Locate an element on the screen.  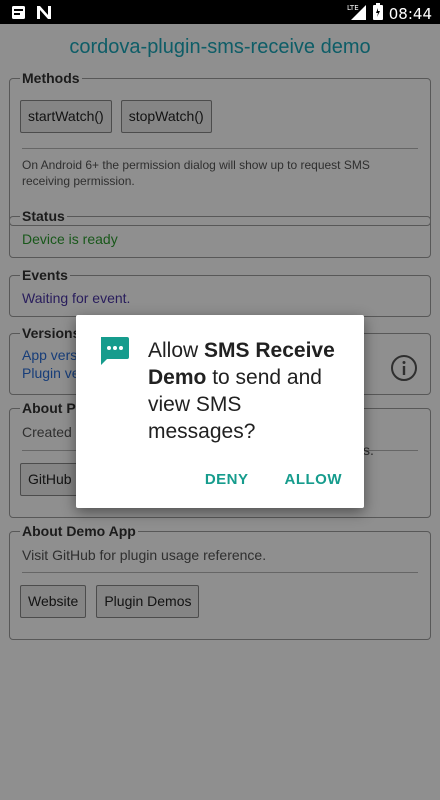
system-indicators: LTE 08:44 is located at coordinates (389, 13).